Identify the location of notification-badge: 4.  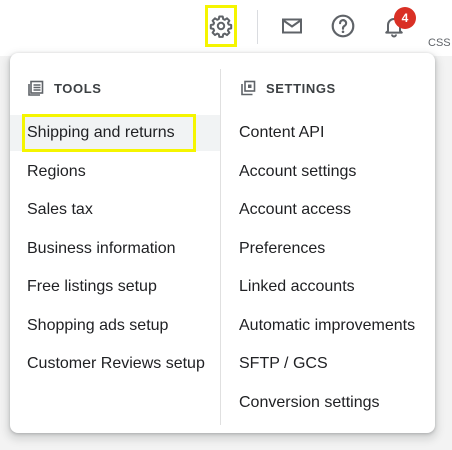
(405, 18).